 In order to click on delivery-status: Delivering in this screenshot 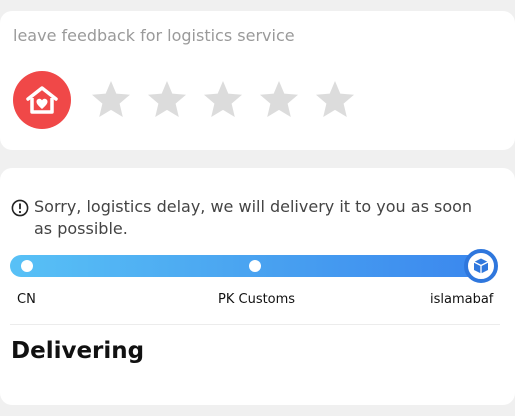, I will do `click(78, 351)`.